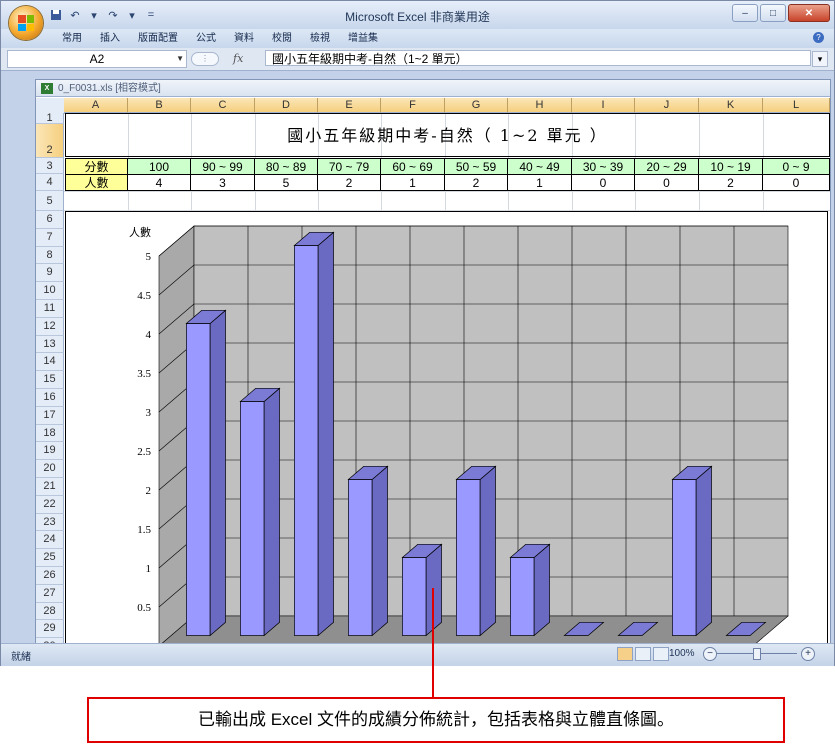 This screenshot has width=835, height=752. I want to click on y-tick-label: 3, so click(149, 413).